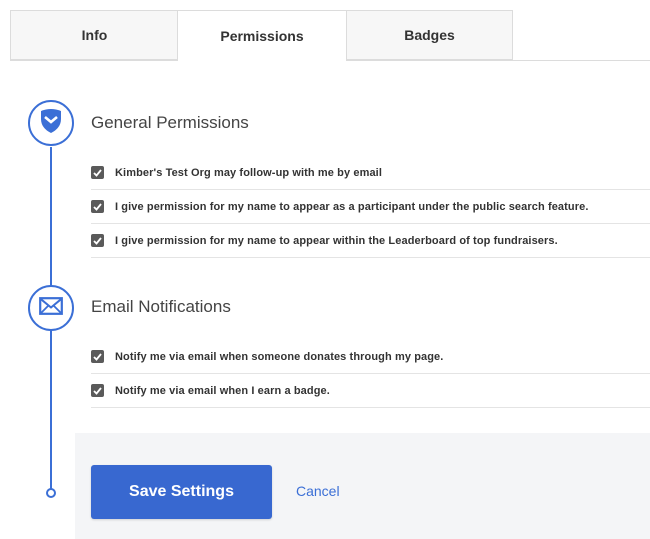  I want to click on general-permissions-step, so click(51, 123).